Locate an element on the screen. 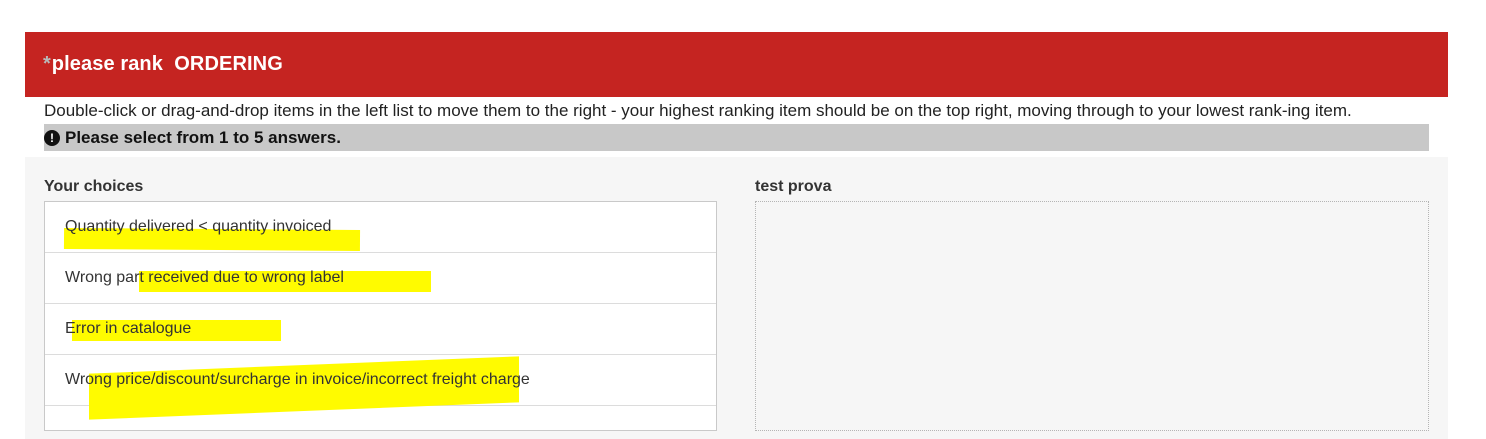  question-title: please rank ORDERING is located at coordinates (167, 64).